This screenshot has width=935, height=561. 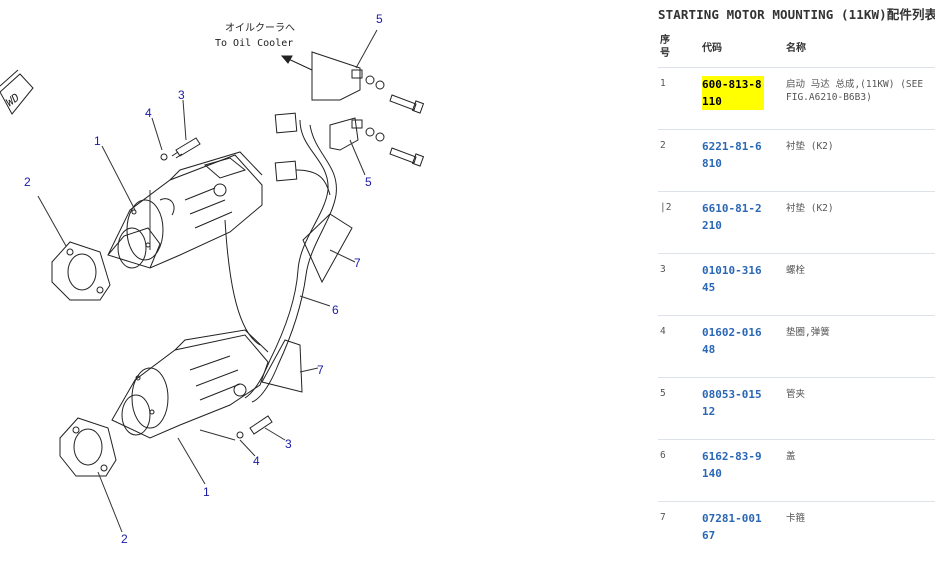 I want to click on callout-3-upper: 3, so click(x=181, y=95).